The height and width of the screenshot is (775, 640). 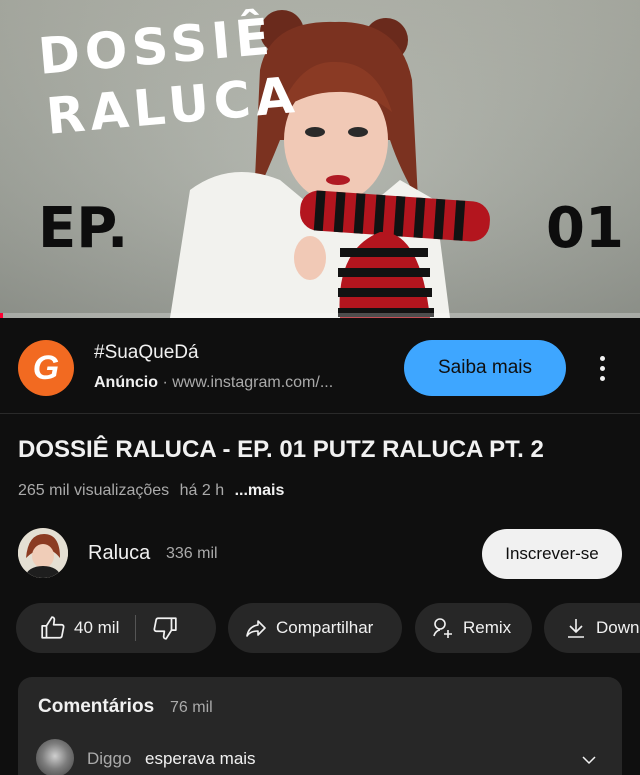 I want to click on video-title: DOSSIÊ RALUCA - EP. 01 PUTZ RALUCA PT. 2, so click(x=281, y=450).